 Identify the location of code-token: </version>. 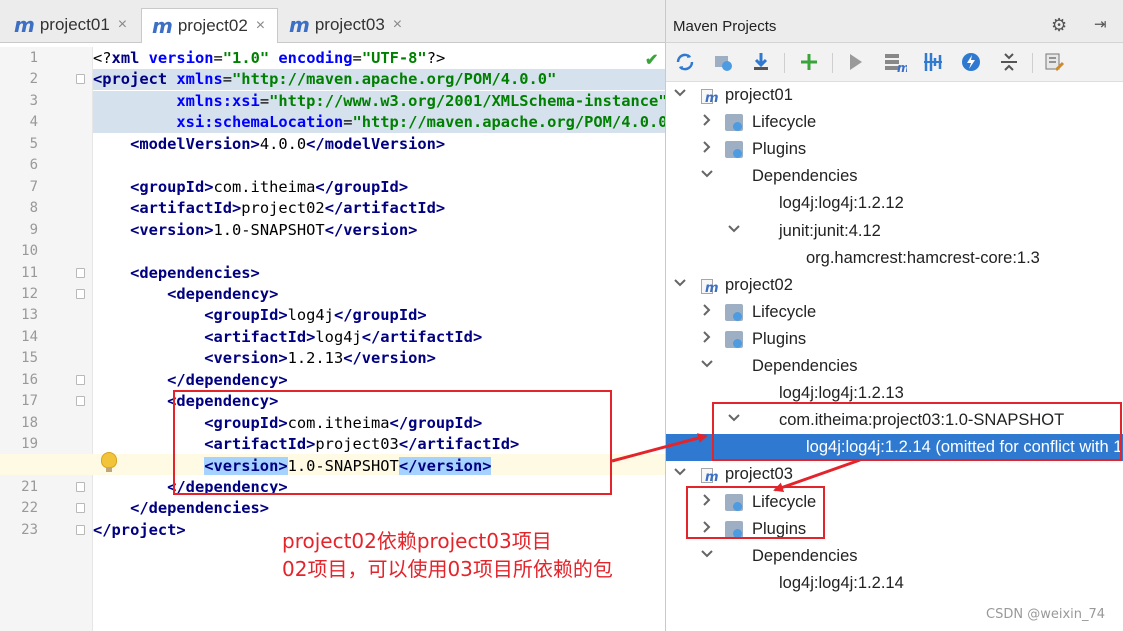
(389, 358).